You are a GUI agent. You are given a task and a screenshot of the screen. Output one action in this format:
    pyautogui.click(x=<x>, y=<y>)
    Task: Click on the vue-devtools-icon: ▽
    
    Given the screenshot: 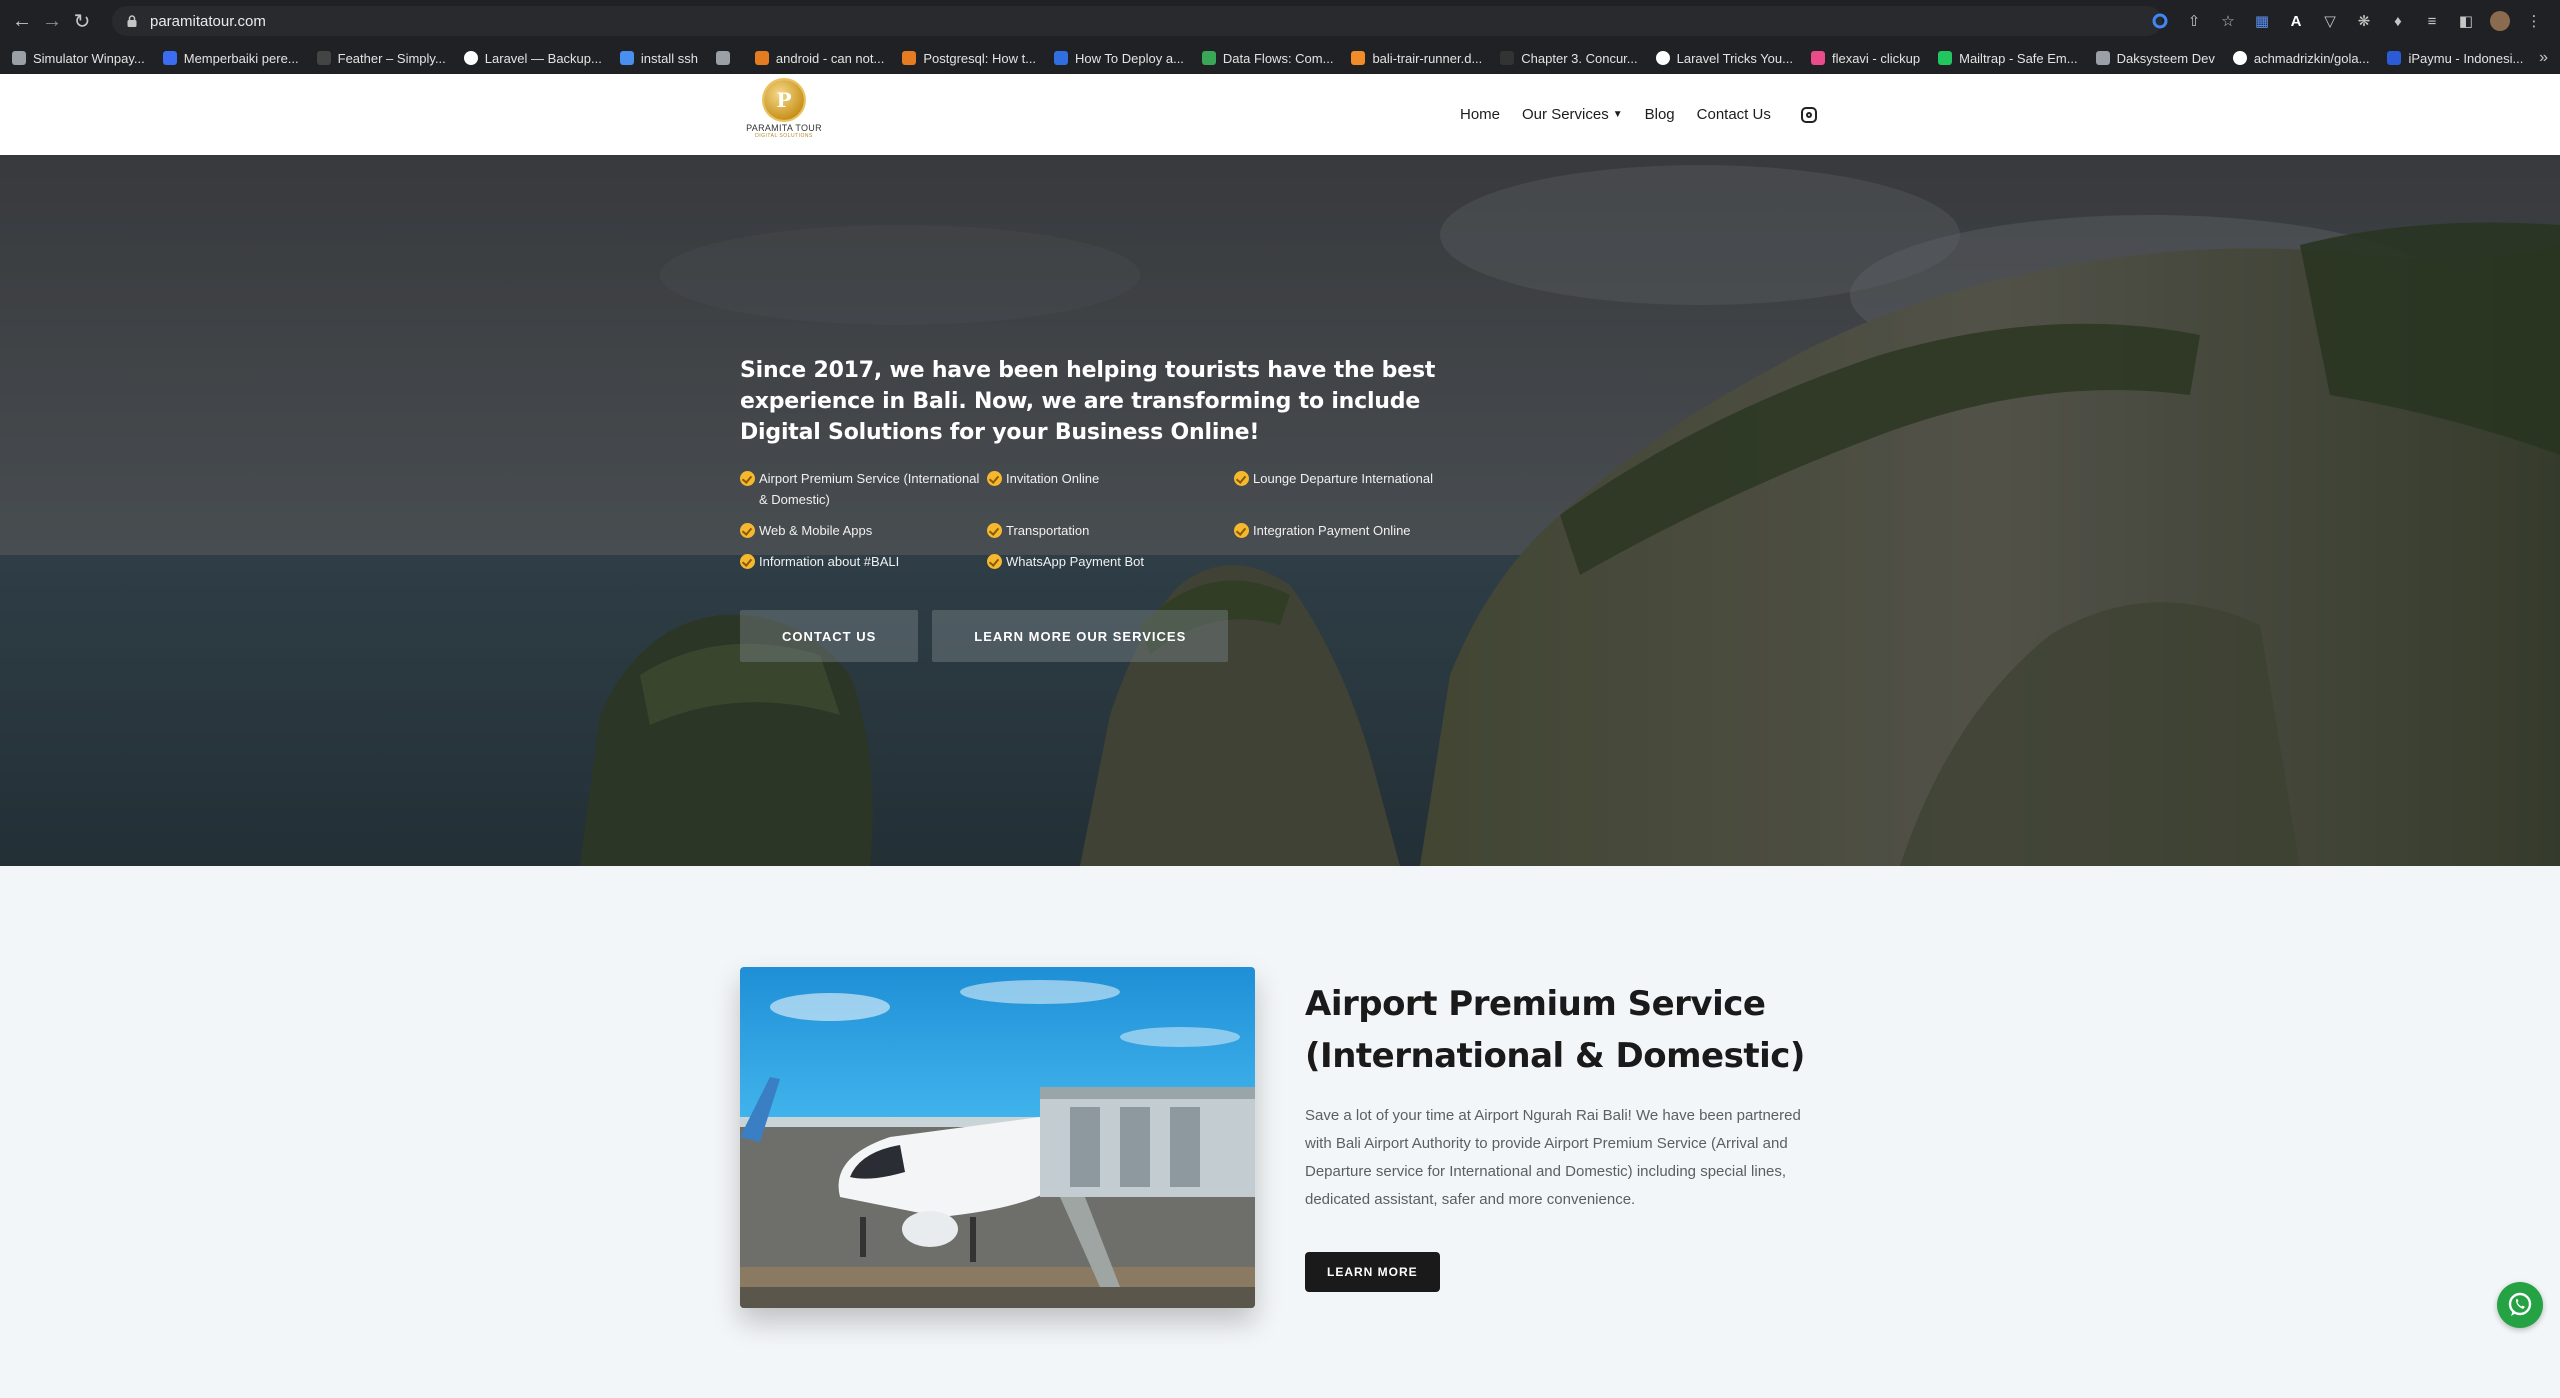 What is the action you would take?
    pyautogui.click(x=2330, y=21)
    